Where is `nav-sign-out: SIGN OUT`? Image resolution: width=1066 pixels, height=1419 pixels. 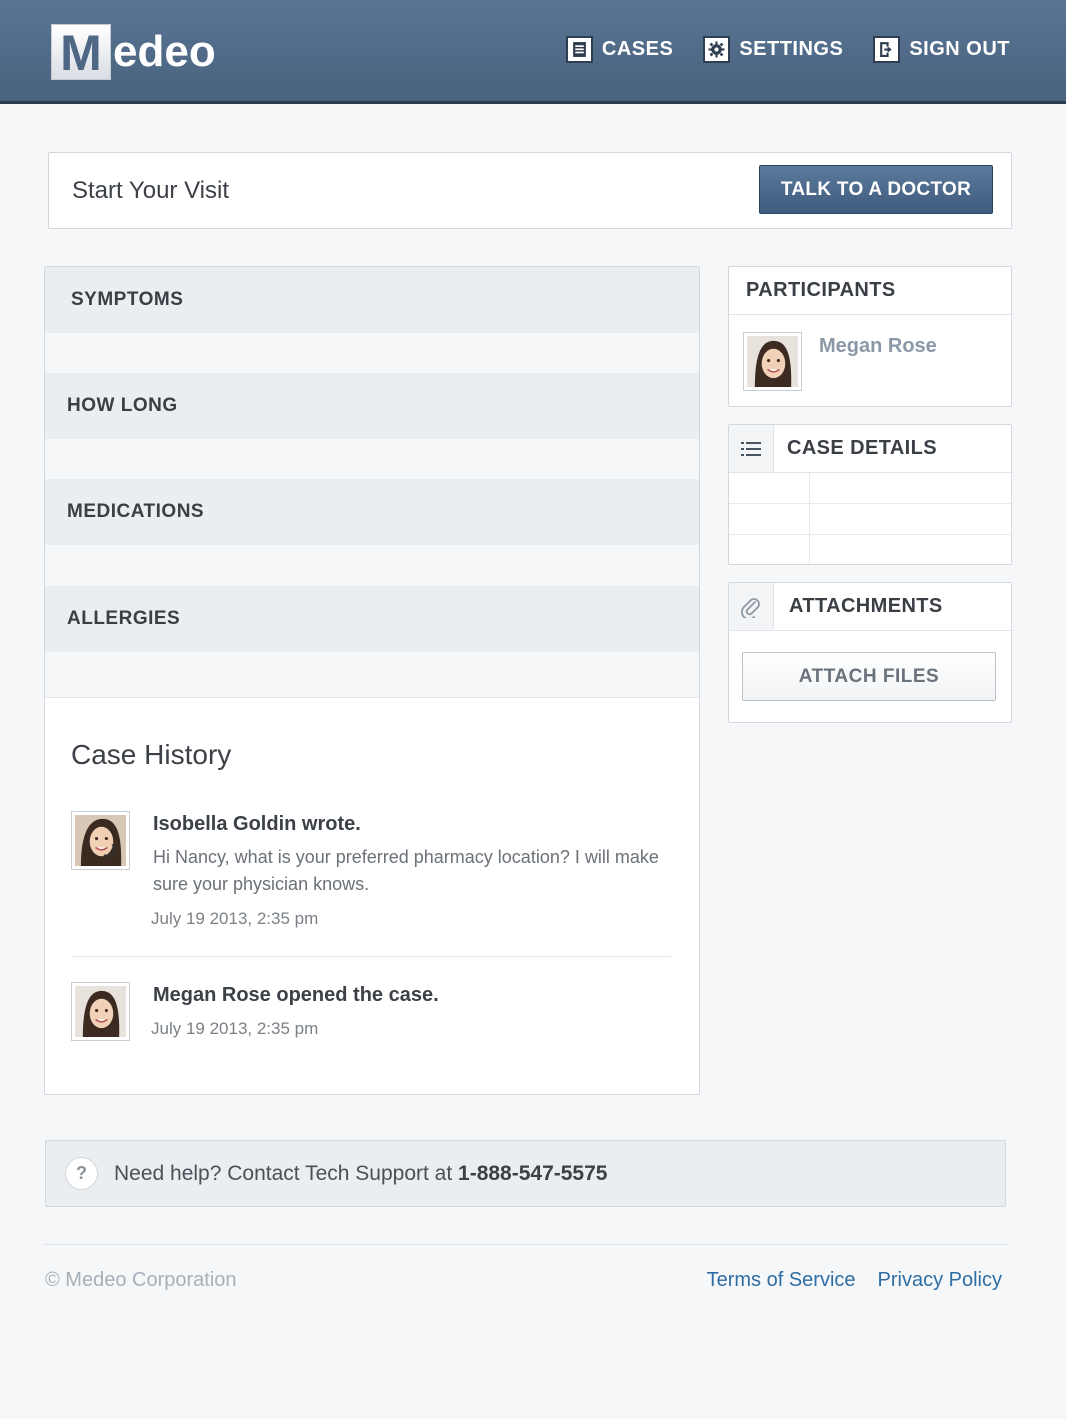 nav-sign-out: SIGN OUT is located at coordinates (941, 49).